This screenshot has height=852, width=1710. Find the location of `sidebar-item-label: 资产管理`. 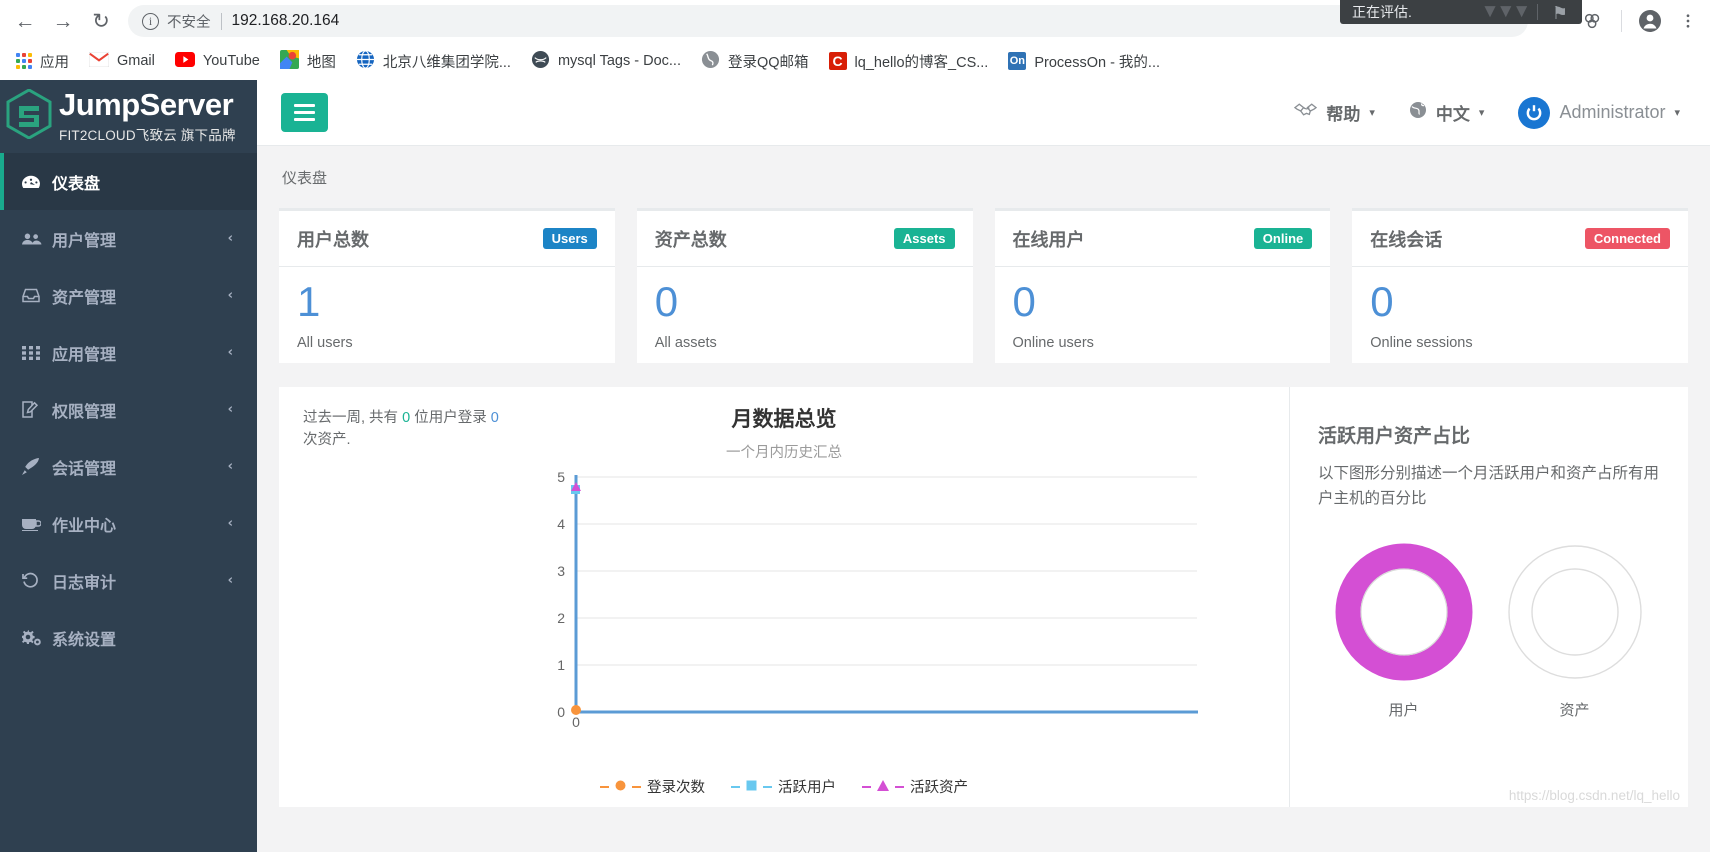

sidebar-item-label: 资产管理 is located at coordinates (84, 298).